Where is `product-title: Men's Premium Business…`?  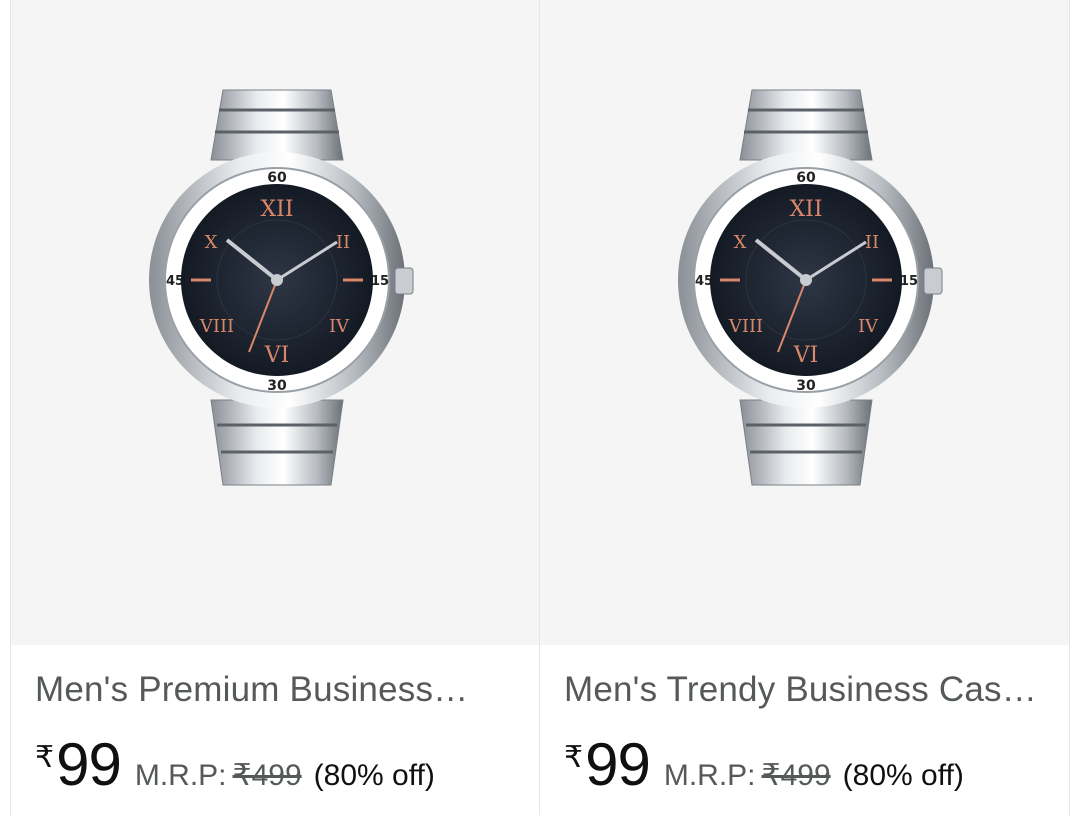 product-title: Men's Premium Business… is located at coordinates (280, 690).